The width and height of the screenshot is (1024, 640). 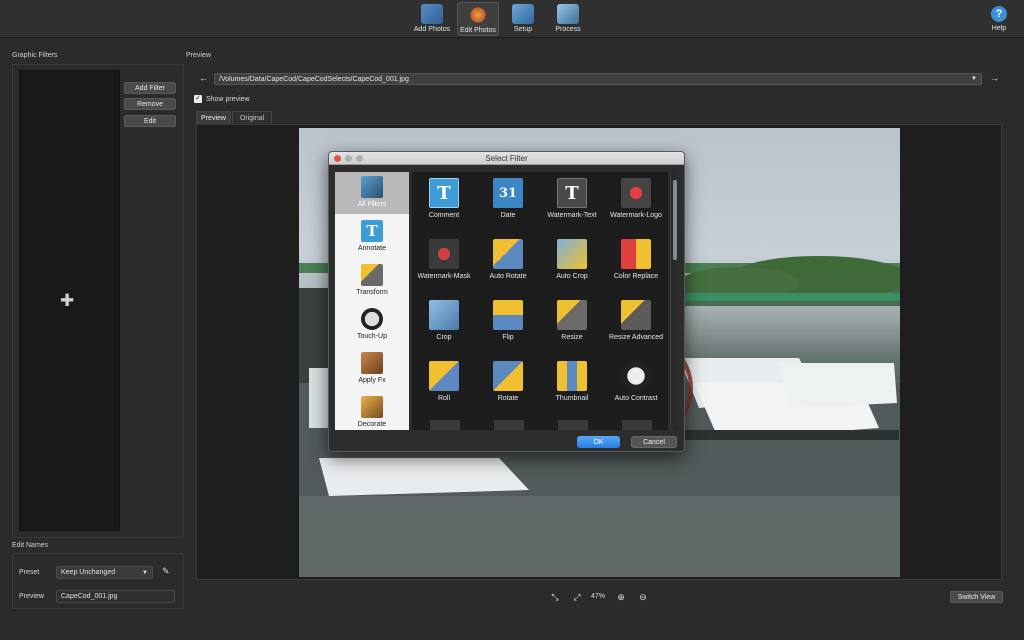 I want to click on category-all-filters: All Filters, so click(x=372, y=193).